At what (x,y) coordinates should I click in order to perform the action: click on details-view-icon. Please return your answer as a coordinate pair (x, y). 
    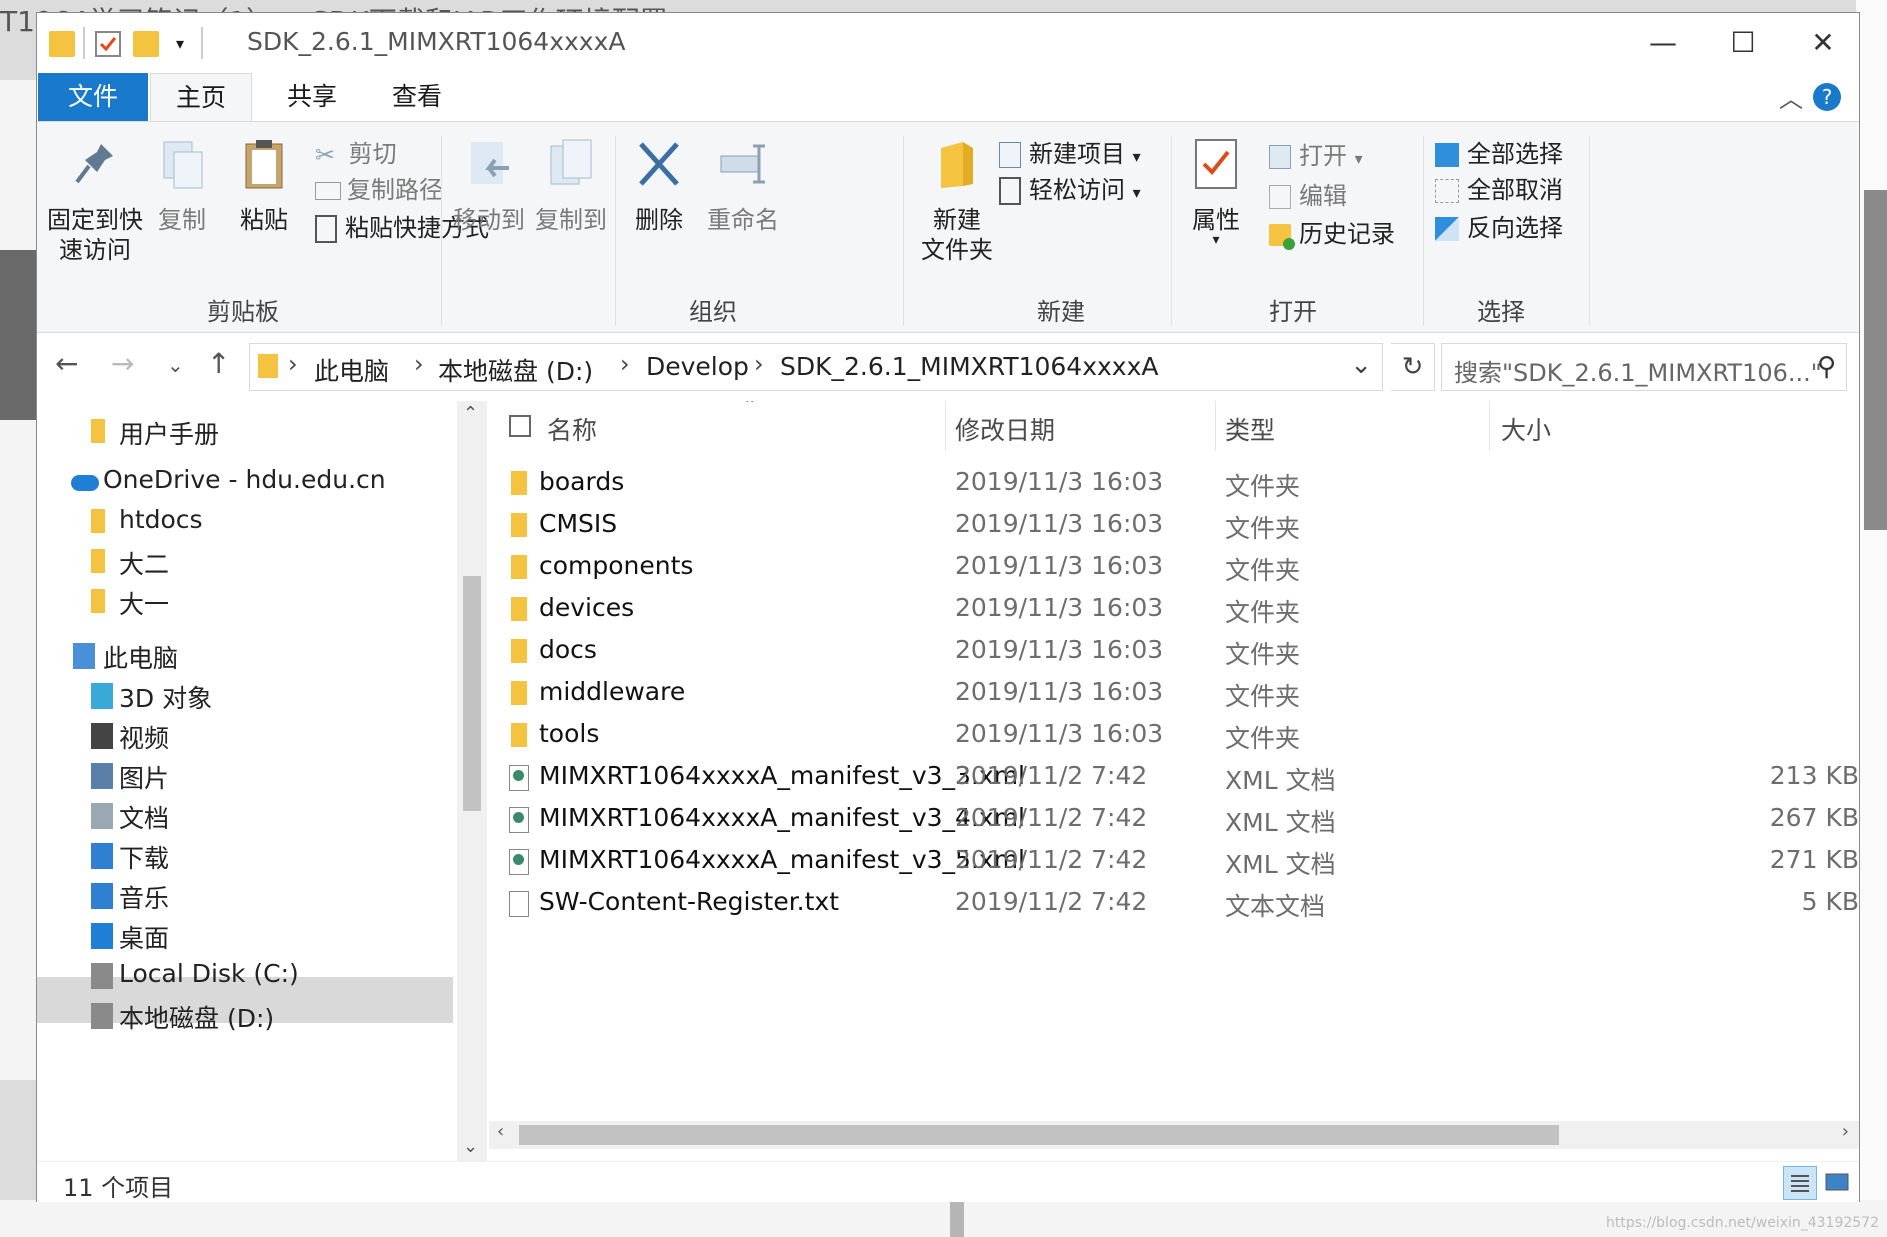
    Looking at the image, I should click on (1800, 1183).